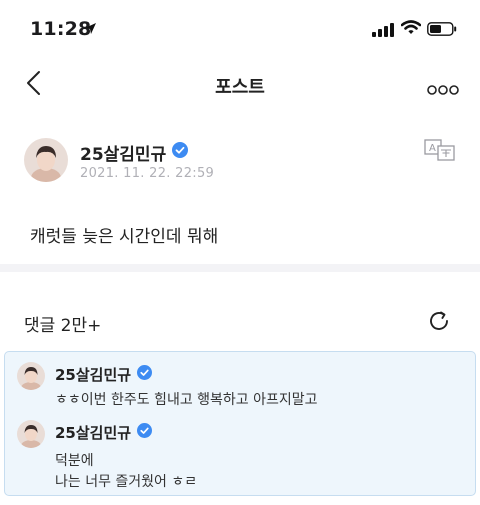 The image size is (480, 505). What do you see at coordinates (123, 155) in the screenshot?
I see `post-author-name: 25살김민규` at bounding box center [123, 155].